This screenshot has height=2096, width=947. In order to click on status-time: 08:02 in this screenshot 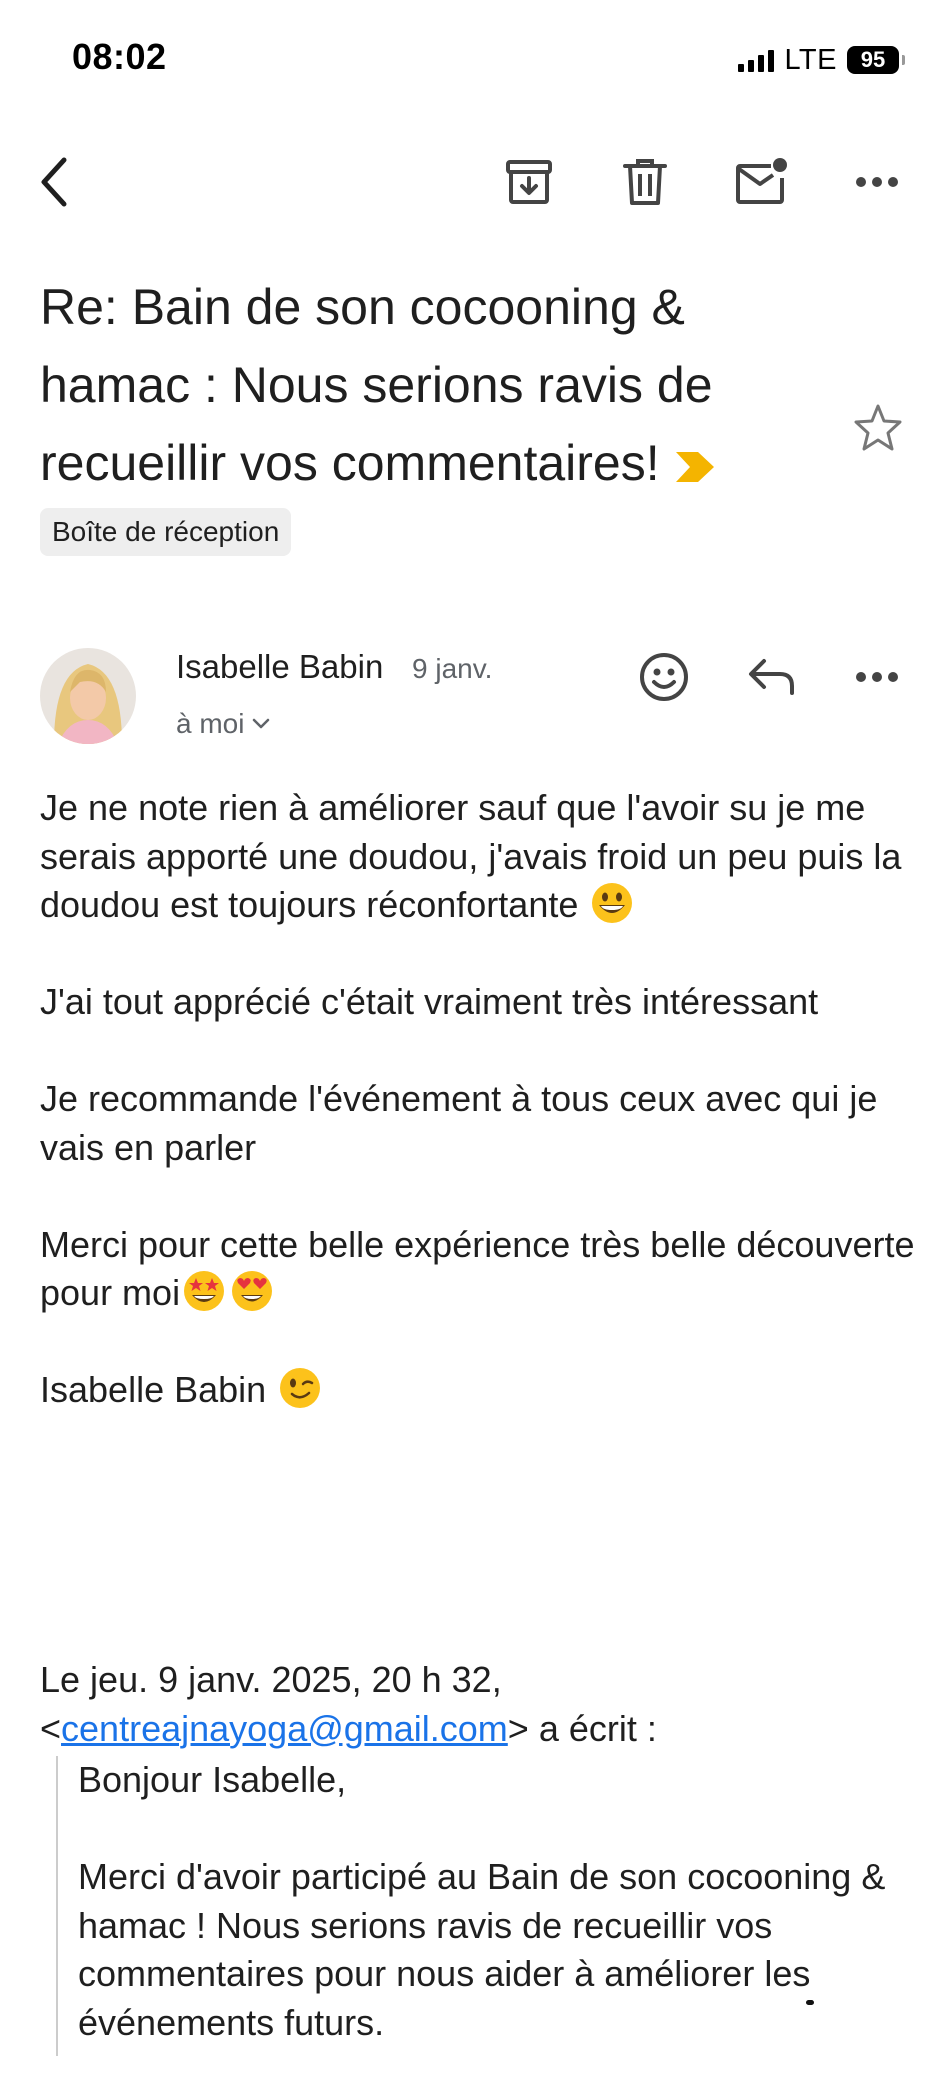, I will do `click(119, 56)`.